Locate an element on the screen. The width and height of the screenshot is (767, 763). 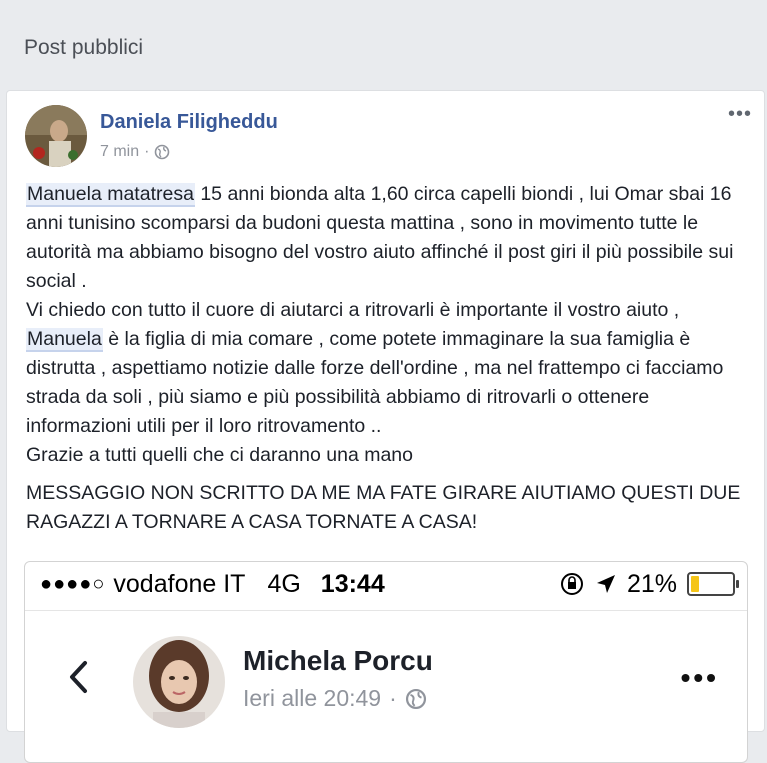
rotation-lock-icon is located at coordinates (571, 584).